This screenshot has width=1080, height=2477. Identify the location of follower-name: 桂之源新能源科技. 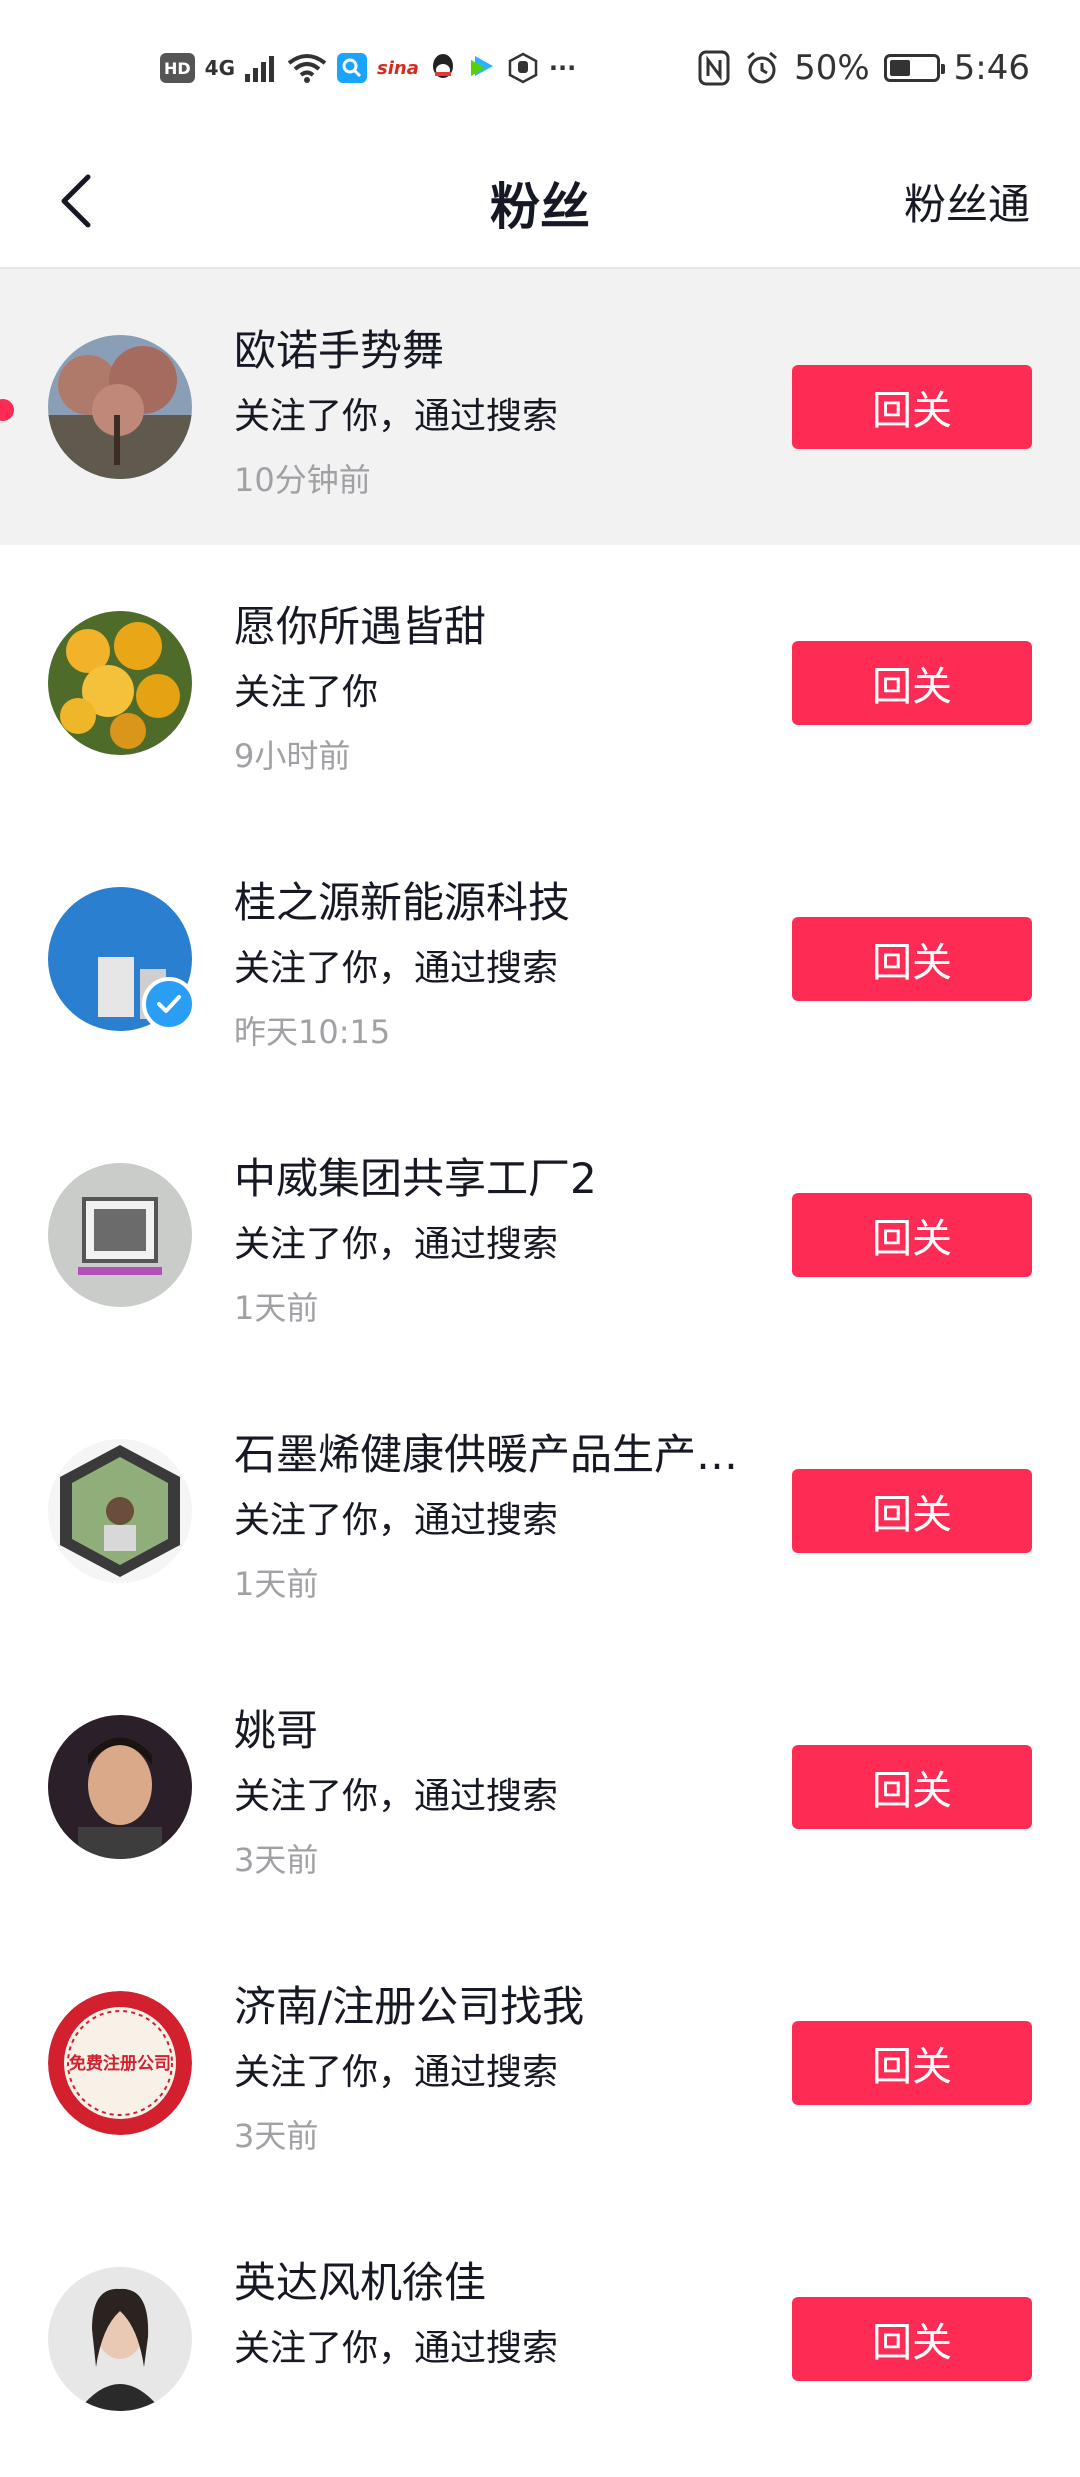
(504, 899).